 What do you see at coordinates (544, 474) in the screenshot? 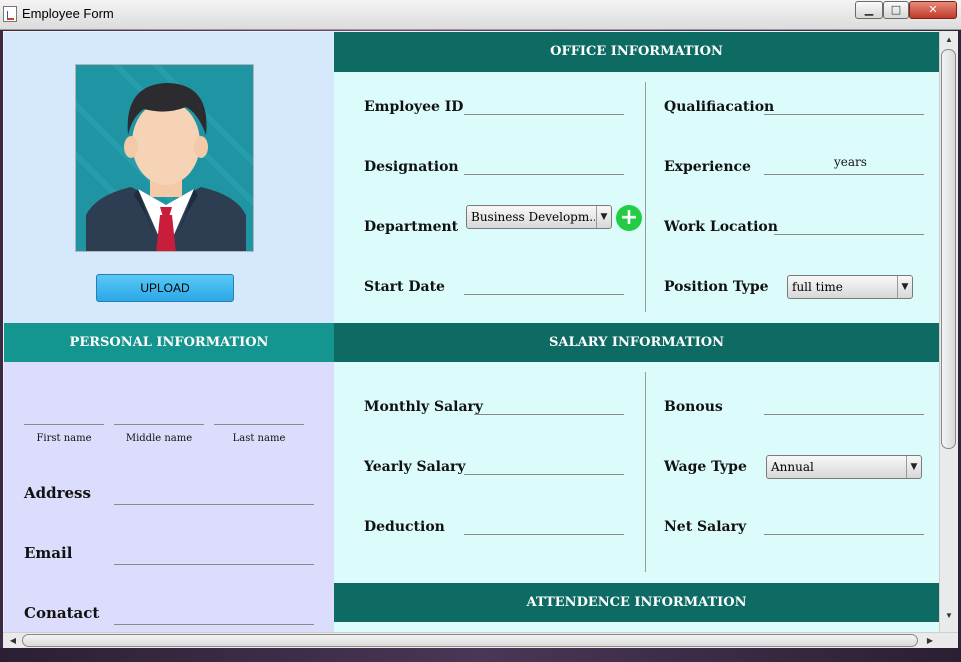
I see `yearly-salary-field` at bounding box center [544, 474].